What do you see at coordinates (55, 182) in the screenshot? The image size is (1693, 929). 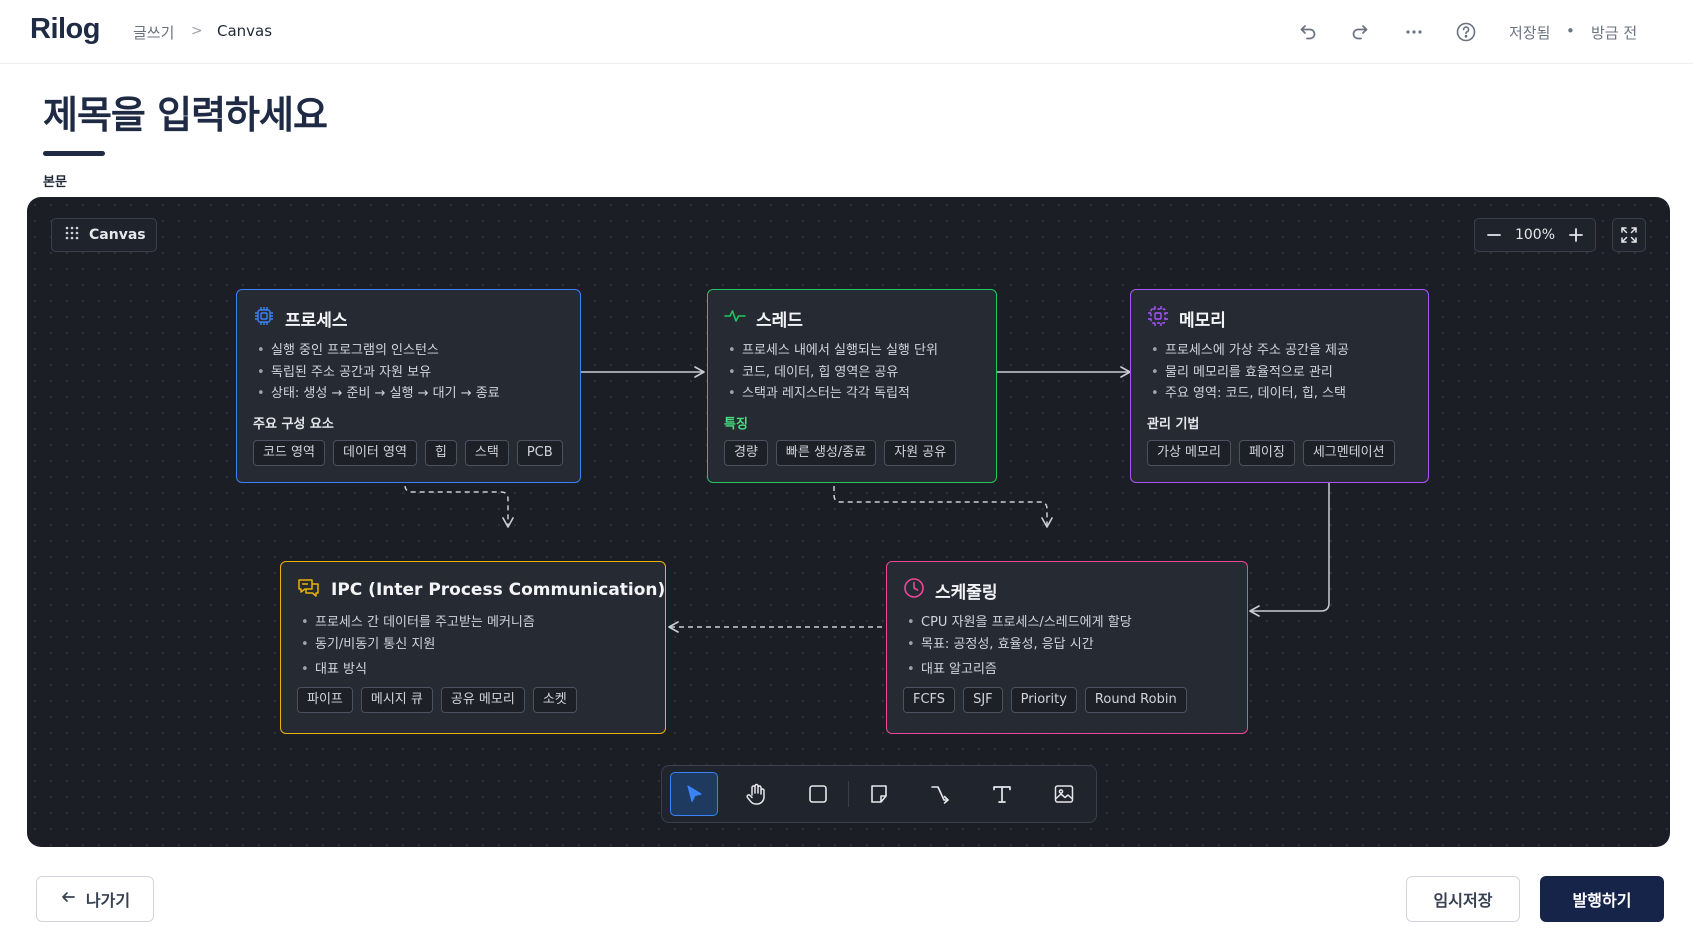 I see `body-label: 본문` at bounding box center [55, 182].